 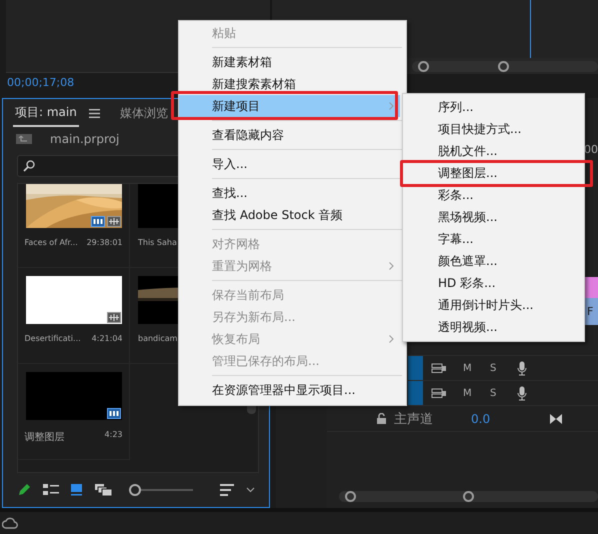 I want to click on clip-tile: Faces of Afr... 29:38:01, so click(x=74, y=226).